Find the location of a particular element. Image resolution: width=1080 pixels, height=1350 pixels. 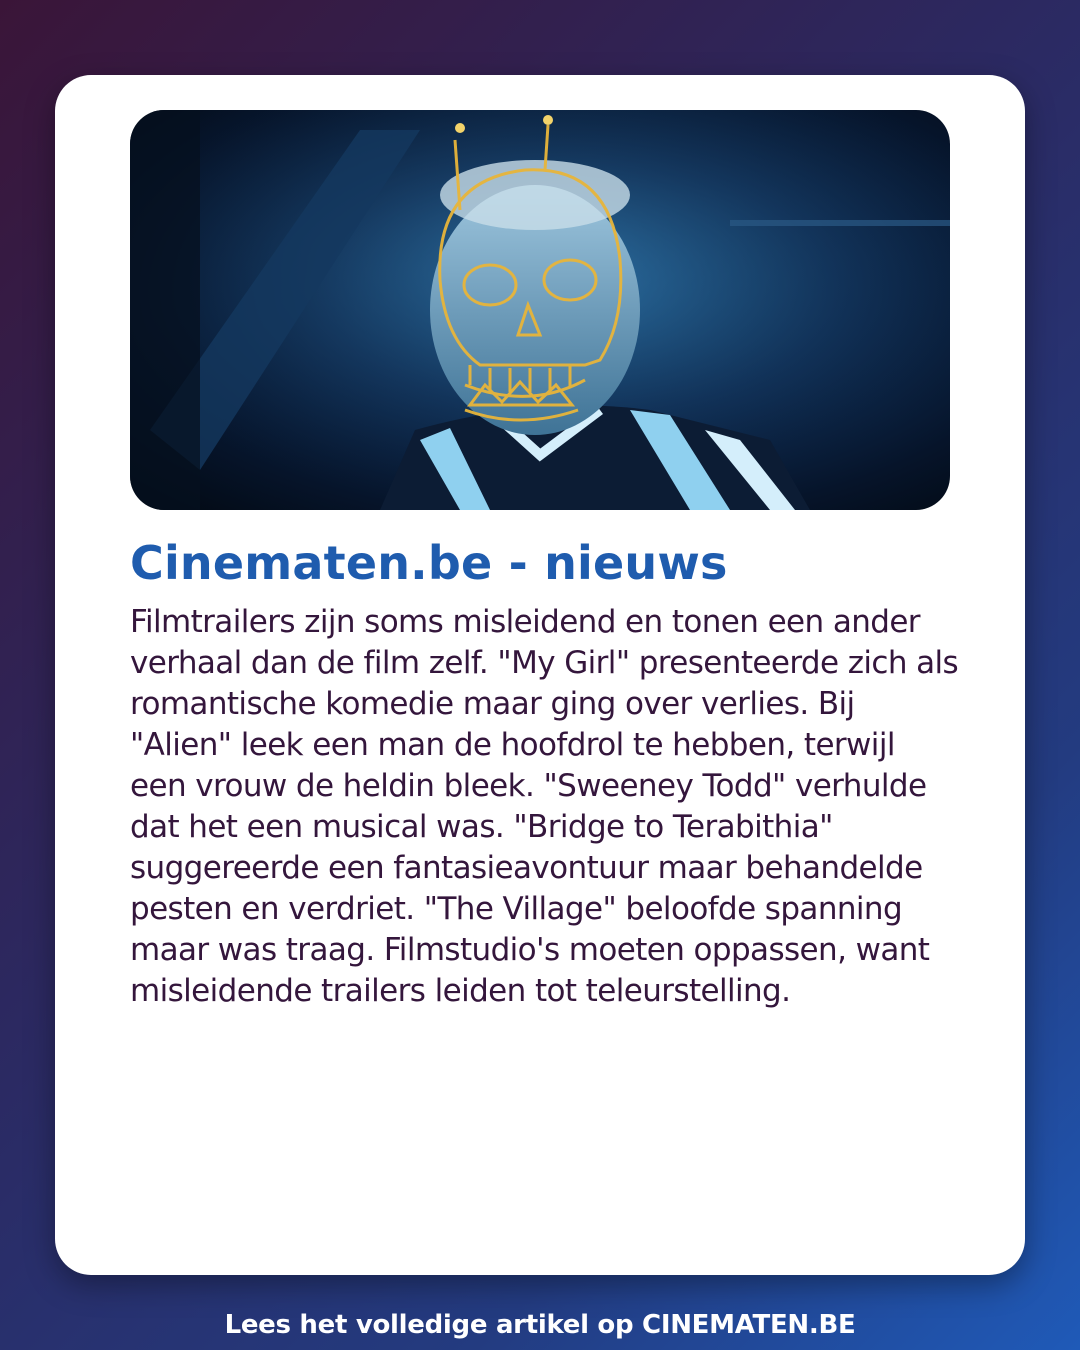

article-title: Cinematen.be - nieuws is located at coordinates (429, 563).